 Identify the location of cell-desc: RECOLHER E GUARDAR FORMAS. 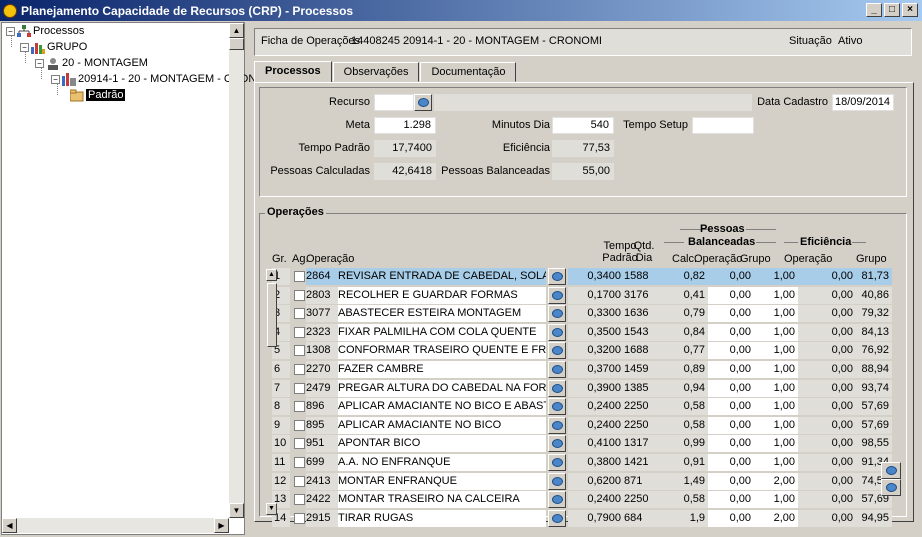
(442, 295).